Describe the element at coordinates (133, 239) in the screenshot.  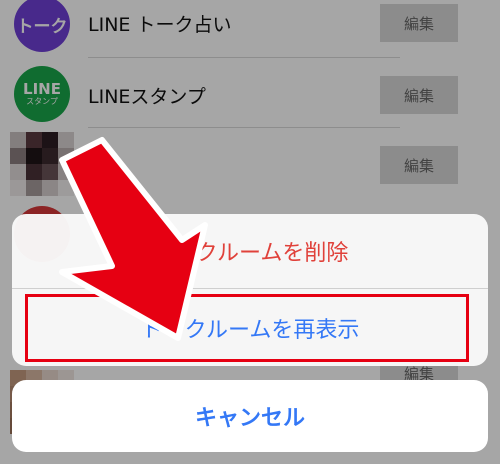
I see `red-arrow-icon` at that location.